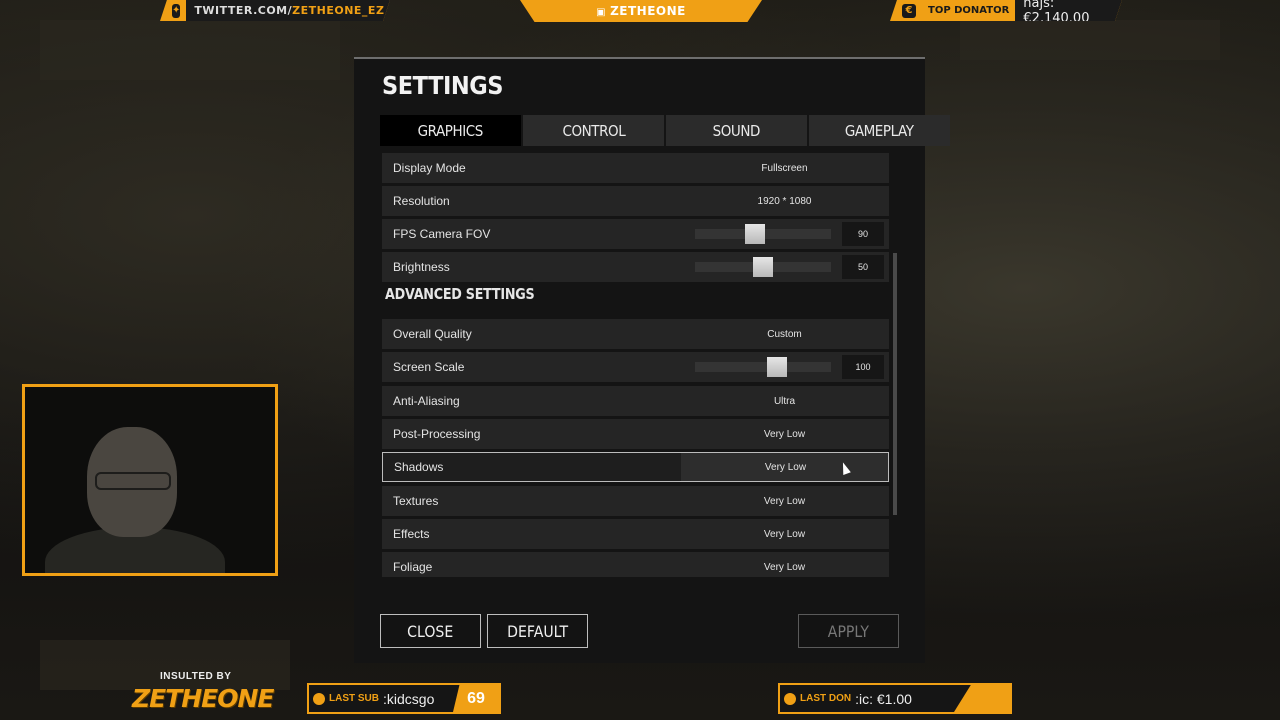 The height and width of the screenshot is (720, 1280). What do you see at coordinates (635, 168) in the screenshot?
I see `setting-display-mode: Display Mode Fullscreen` at bounding box center [635, 168].